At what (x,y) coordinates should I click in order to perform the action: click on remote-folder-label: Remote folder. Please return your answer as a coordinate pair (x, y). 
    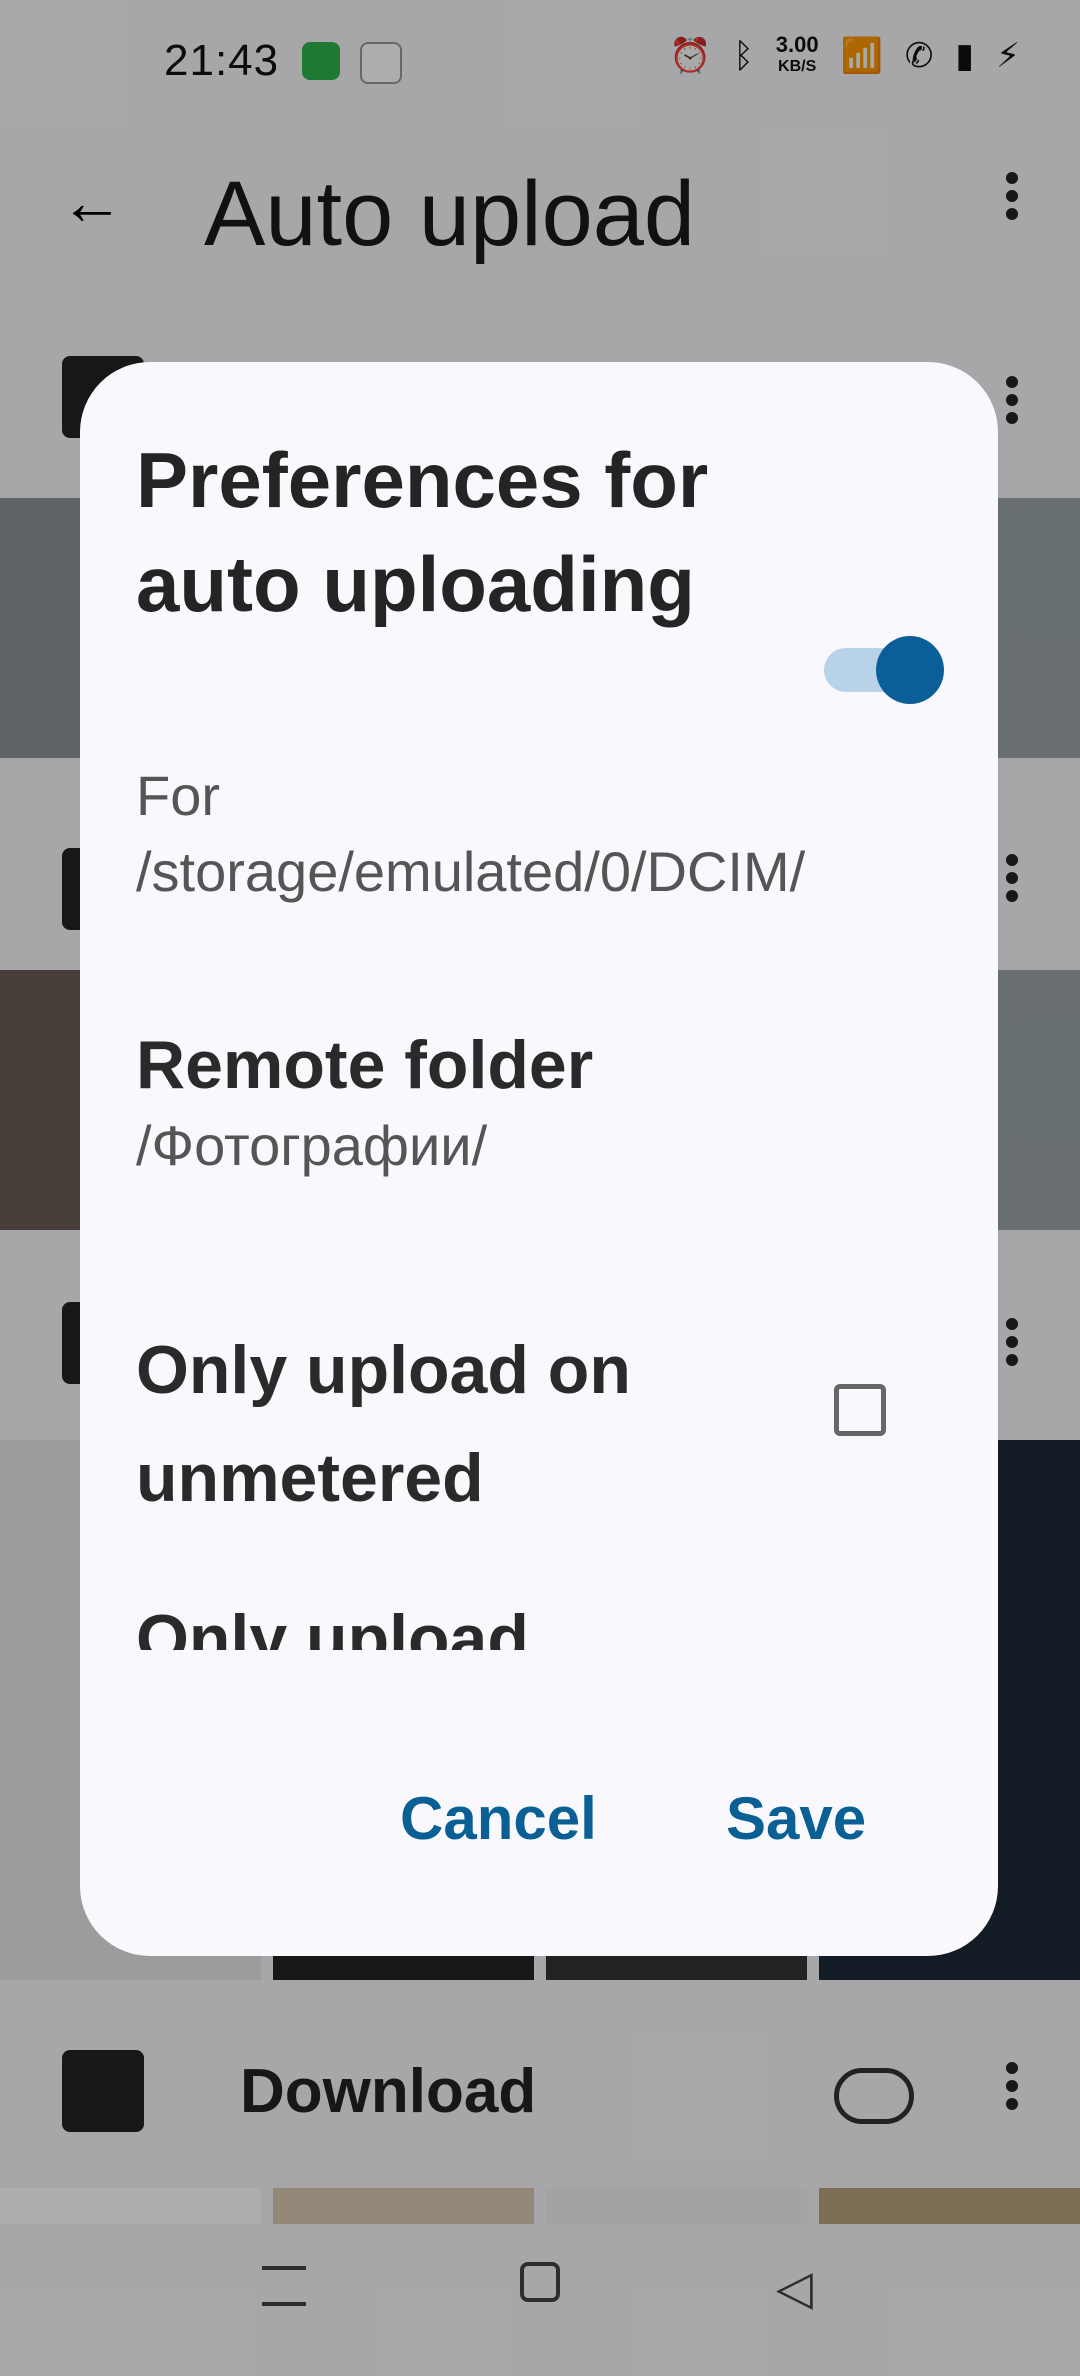
    Looking at the image, I should click on (364, 1065).